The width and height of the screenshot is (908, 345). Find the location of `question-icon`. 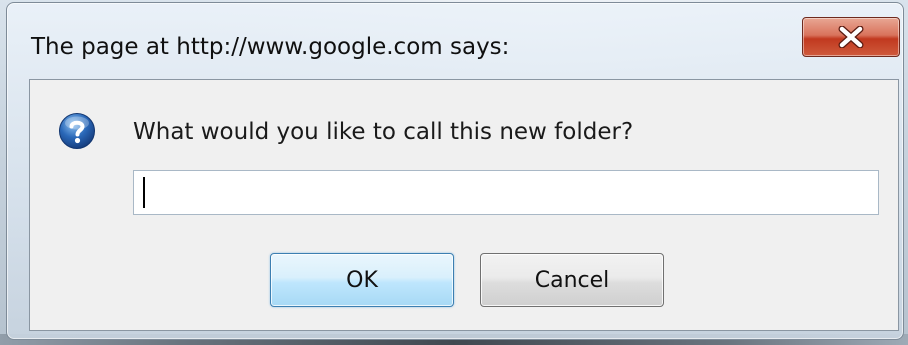

question-icon is located at coordinates (77, 131).